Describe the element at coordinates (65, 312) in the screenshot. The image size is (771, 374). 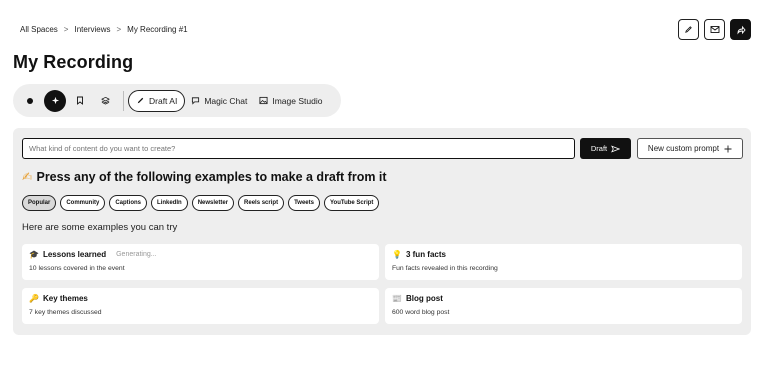
I see `card-description: 7 key themes discussed` at that location.